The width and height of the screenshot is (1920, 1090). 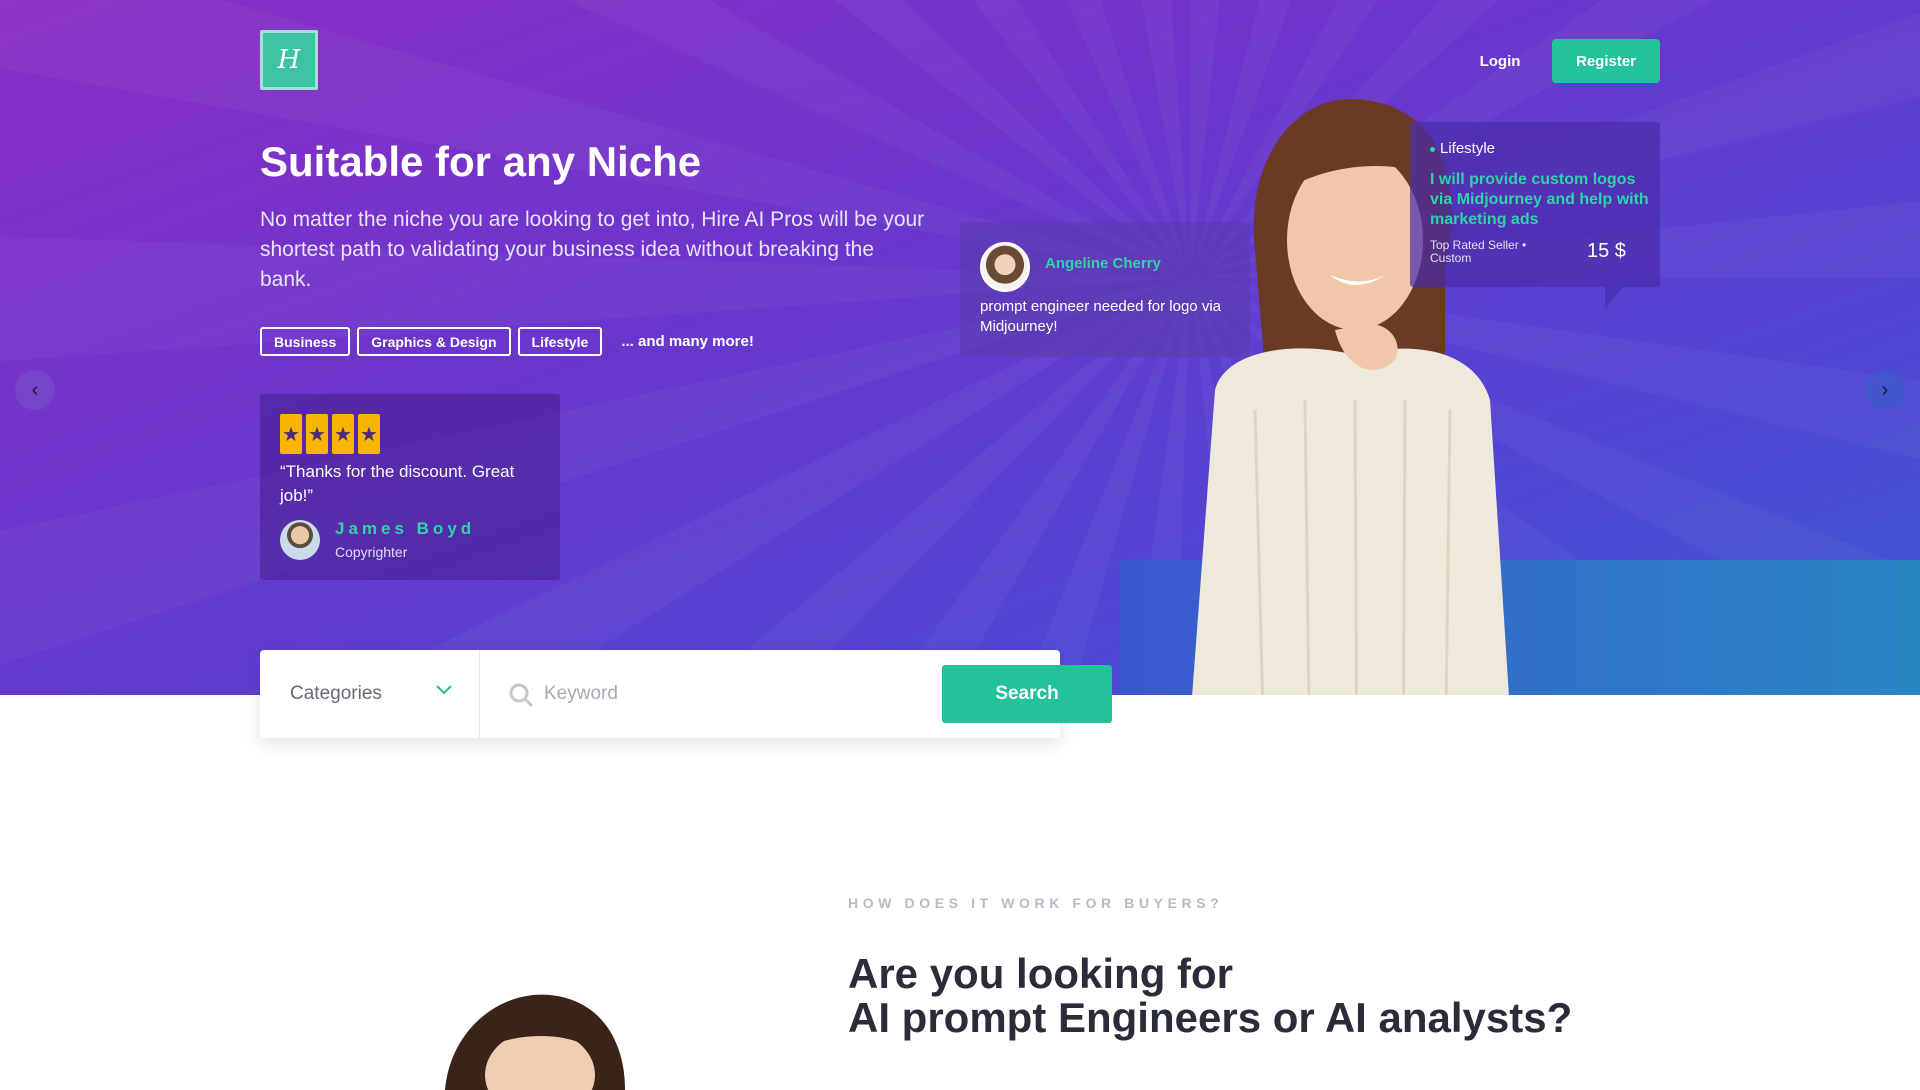 What do you see at coordinates (1468, 148) in the screenshot?
I see `offer-category-label: Lifestyle` at bounding box center [1468, 148].